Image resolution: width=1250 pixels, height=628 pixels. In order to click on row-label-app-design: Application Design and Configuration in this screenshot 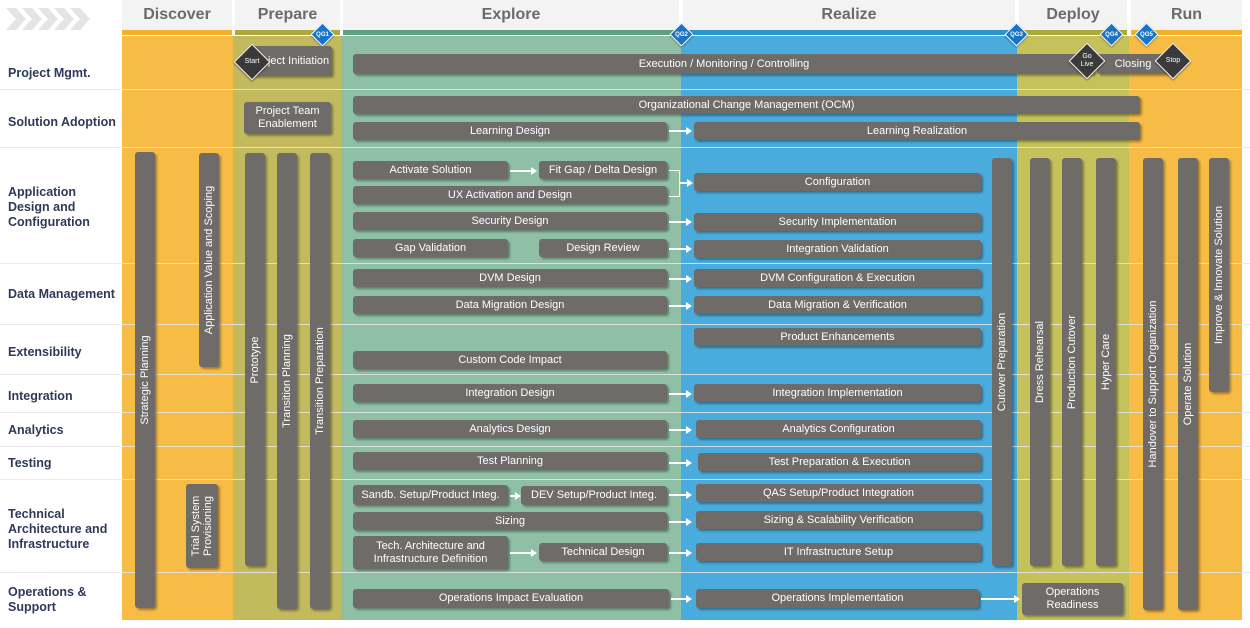, I will do `click(49, 206)`.